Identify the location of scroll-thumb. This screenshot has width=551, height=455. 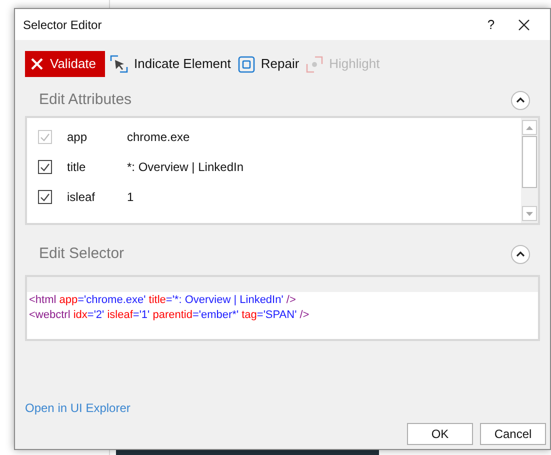
(529, 162).